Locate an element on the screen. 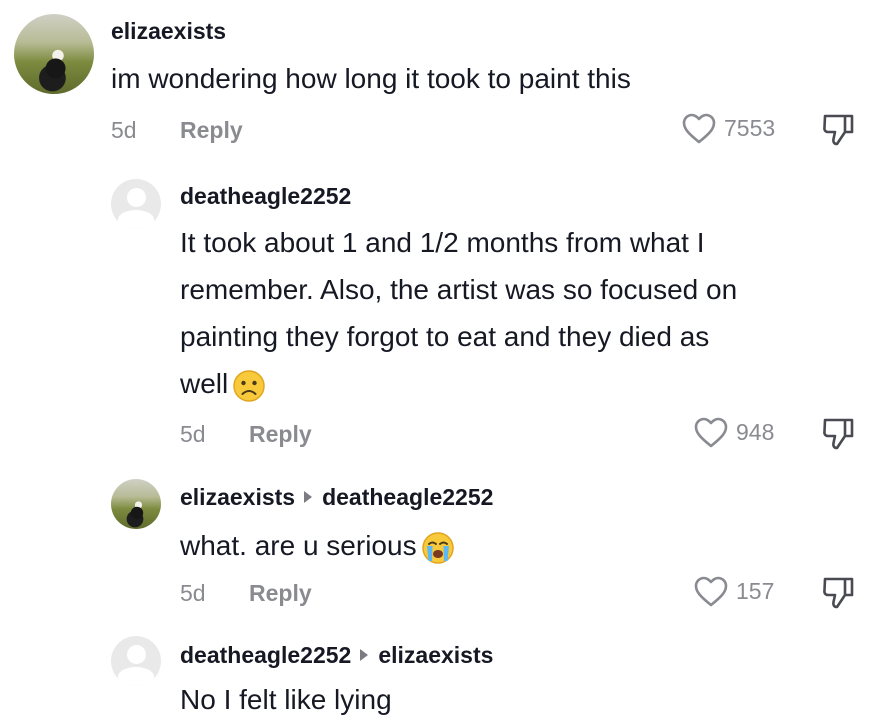  crying-face-icon is located at coordinates (437, 547).